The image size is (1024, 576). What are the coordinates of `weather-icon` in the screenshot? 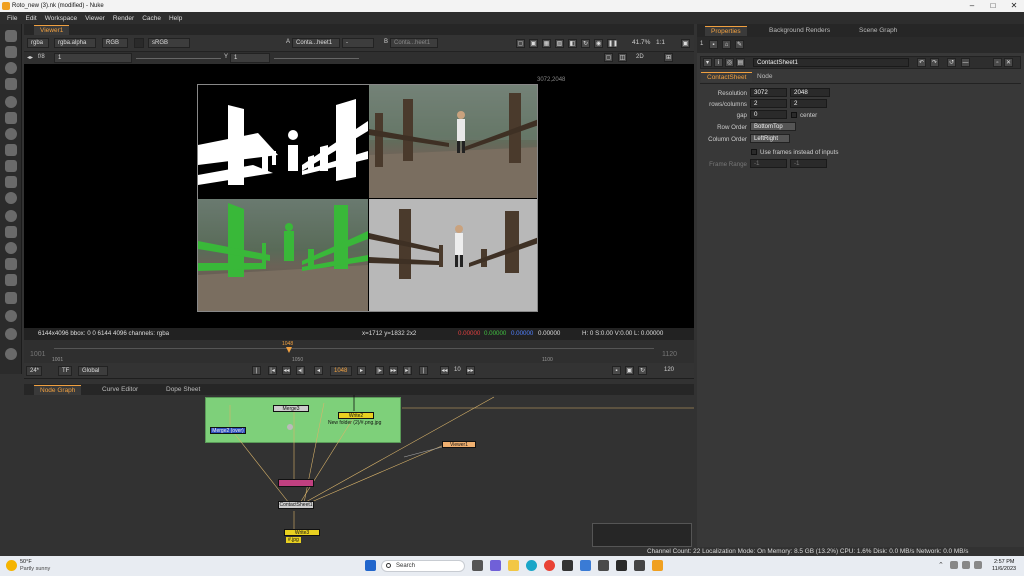 It's located at (11, 565).